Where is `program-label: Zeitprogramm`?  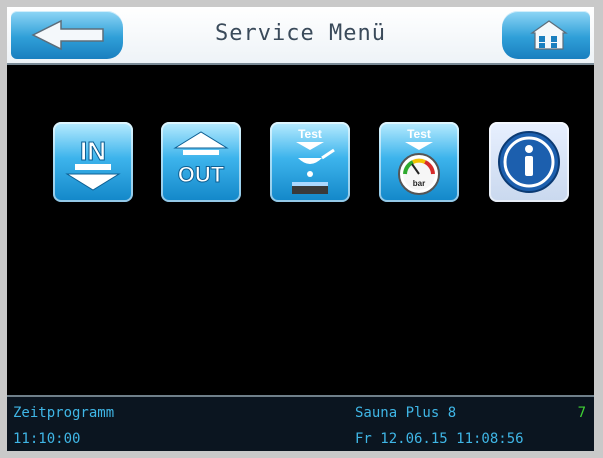 program-label: Zeitprogramm is located at coordinates (64, 413).